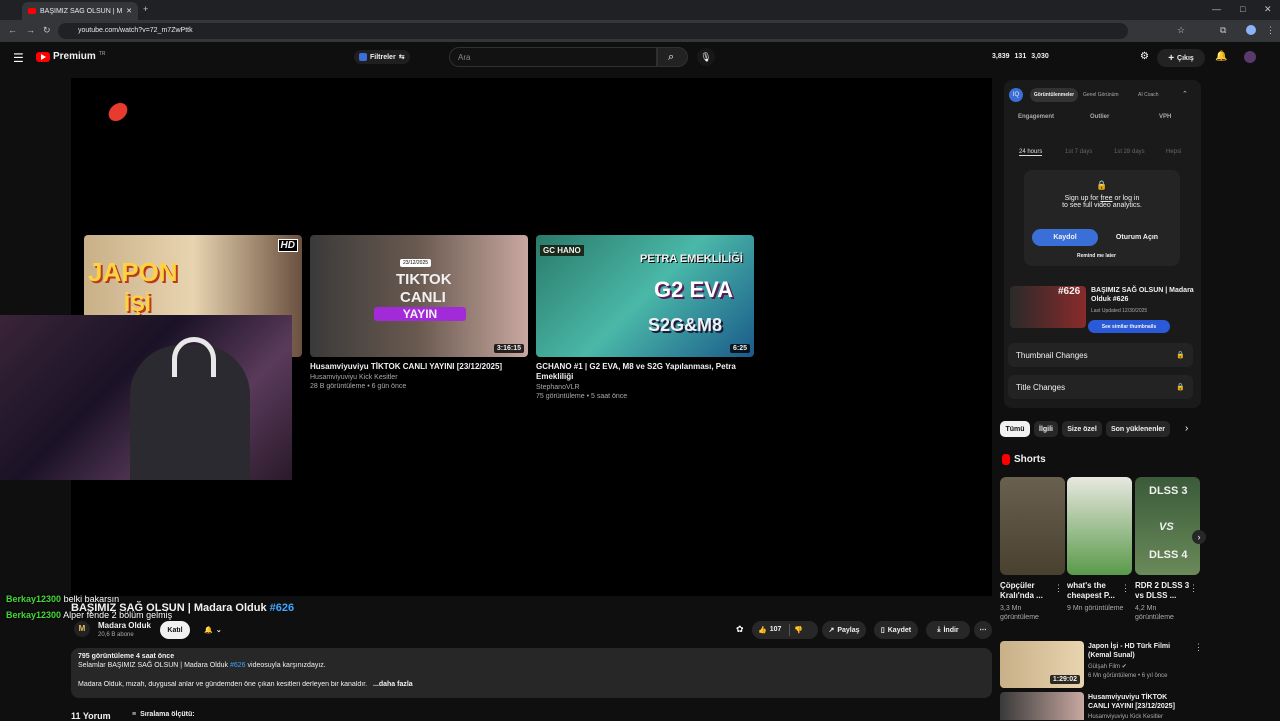  Describe the element at coordinates (1031, 152) in the screenshot. I see `range-24h: 24 hours` at that location.